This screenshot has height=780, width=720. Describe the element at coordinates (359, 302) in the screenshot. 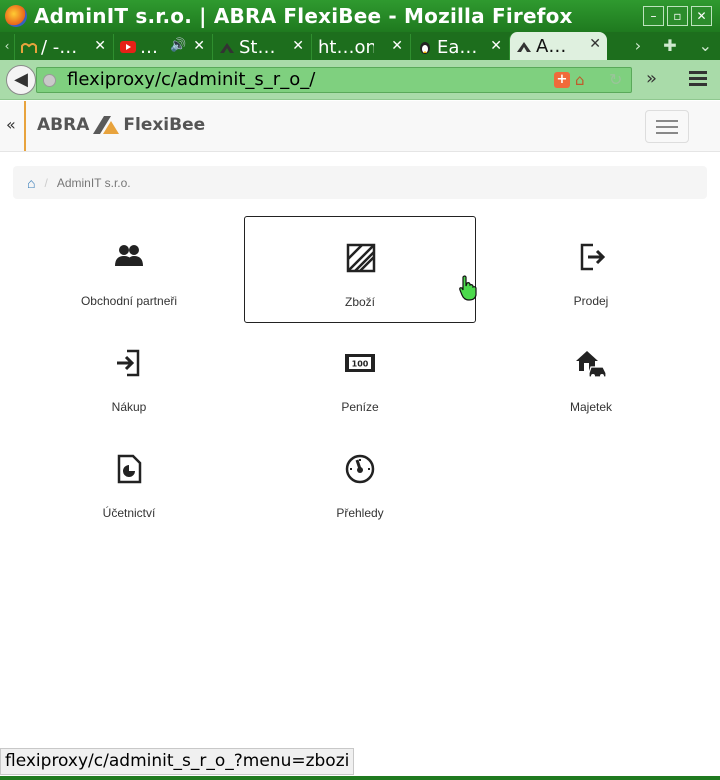

I see `tile-label: Zboží` at that location.